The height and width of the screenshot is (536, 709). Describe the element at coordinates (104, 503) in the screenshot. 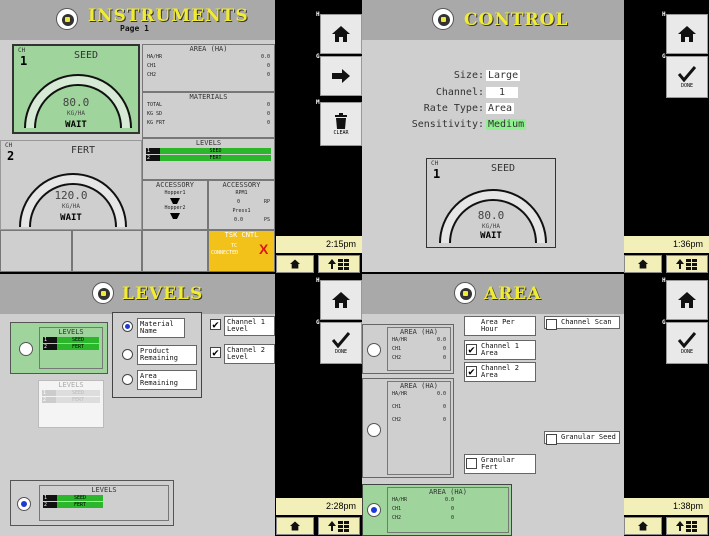

I see `levels-preview: LEVELS 1 SEED 2 FERT` at that location.